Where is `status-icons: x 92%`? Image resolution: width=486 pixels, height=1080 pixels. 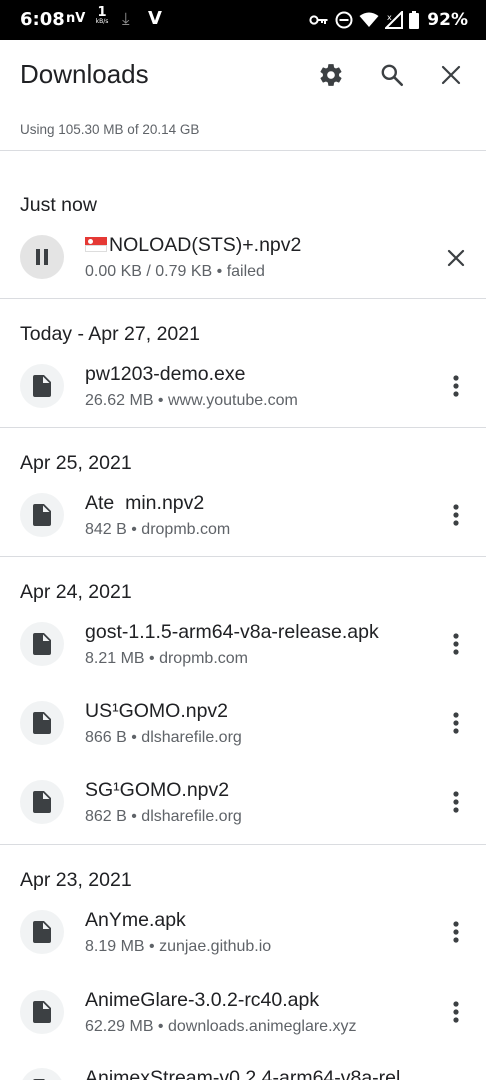
status-icons: x 92% is located at coordinates (388, 20).